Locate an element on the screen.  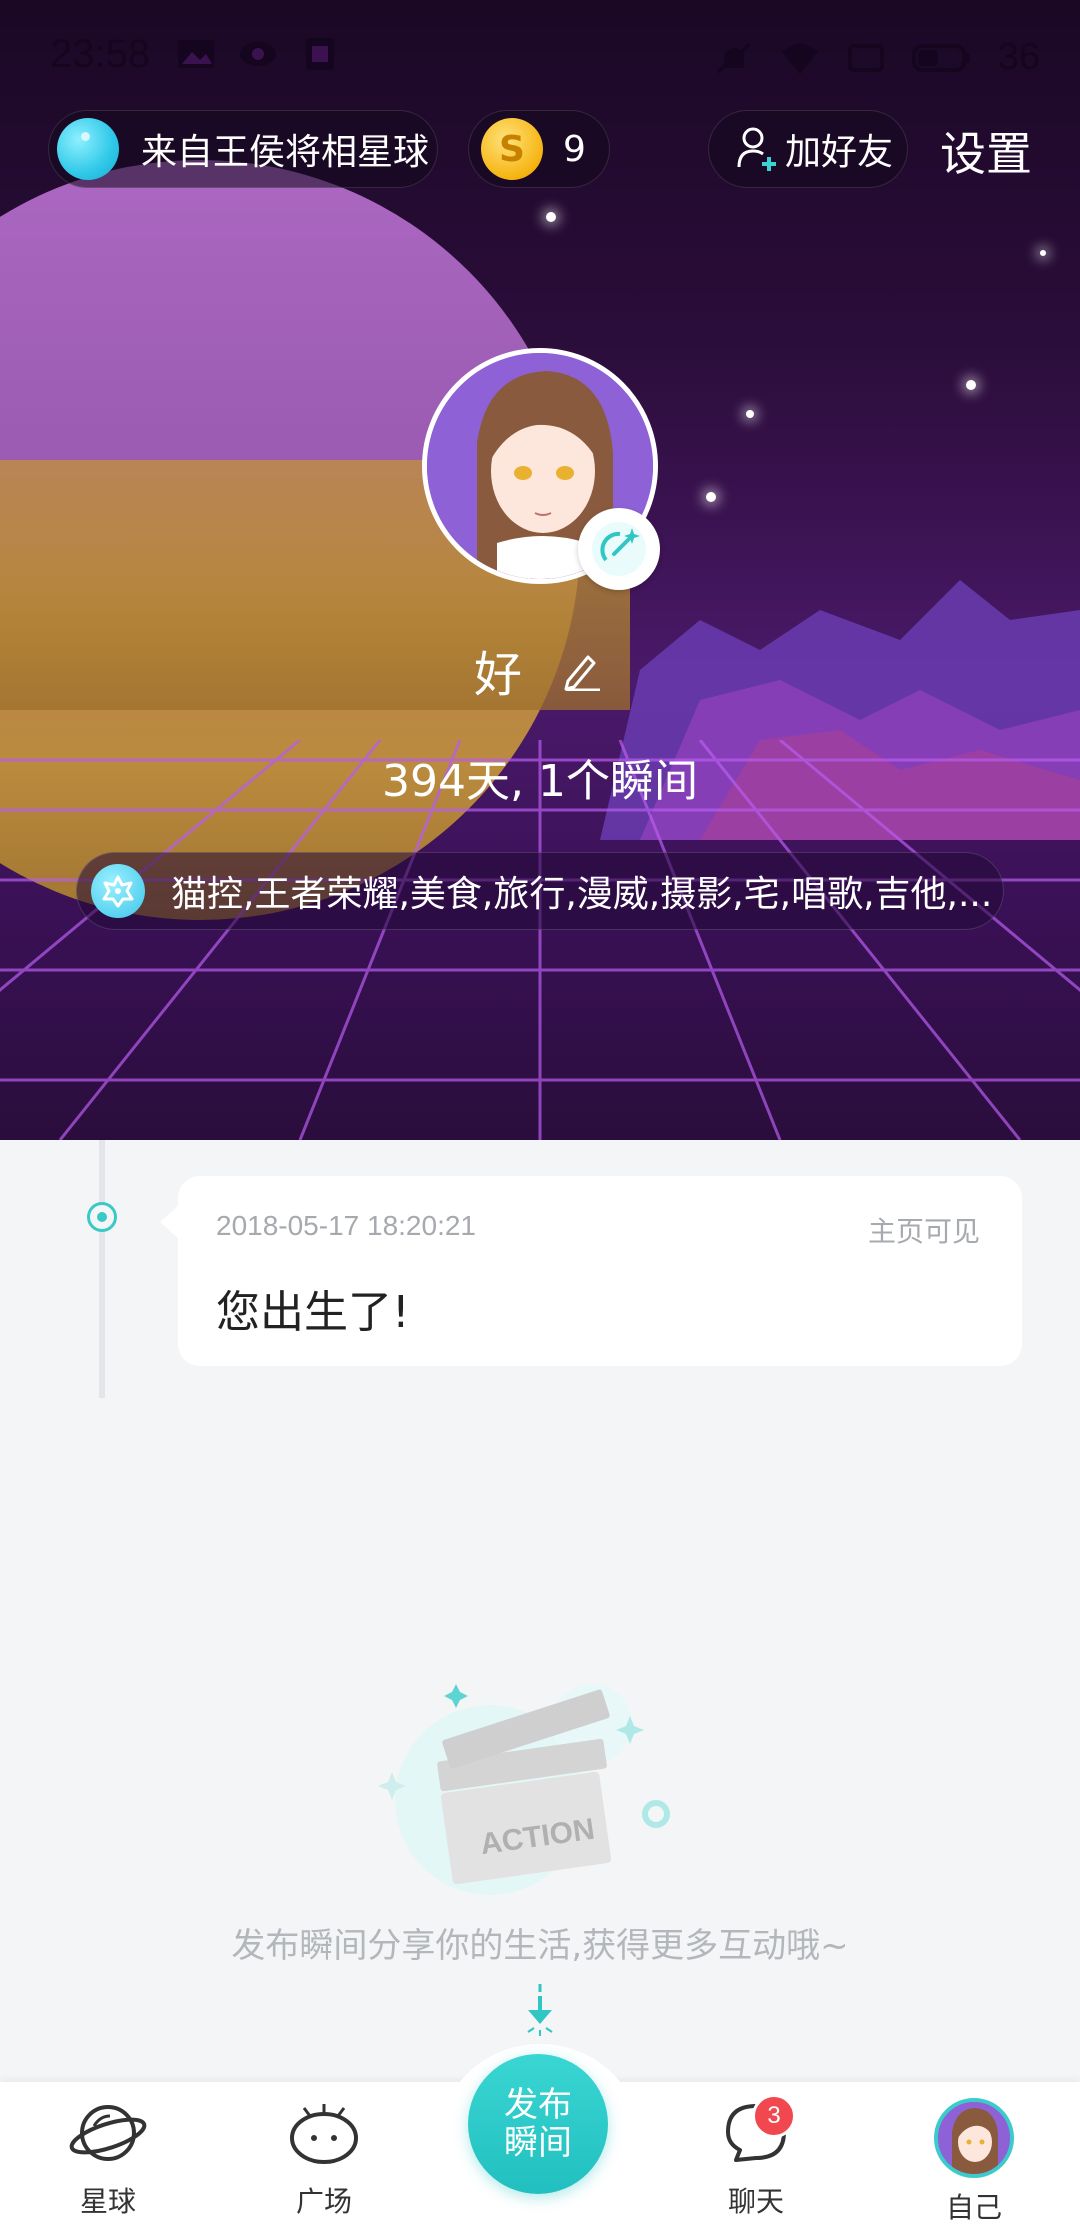
timeline-line is located at coordinates (102, 1269).